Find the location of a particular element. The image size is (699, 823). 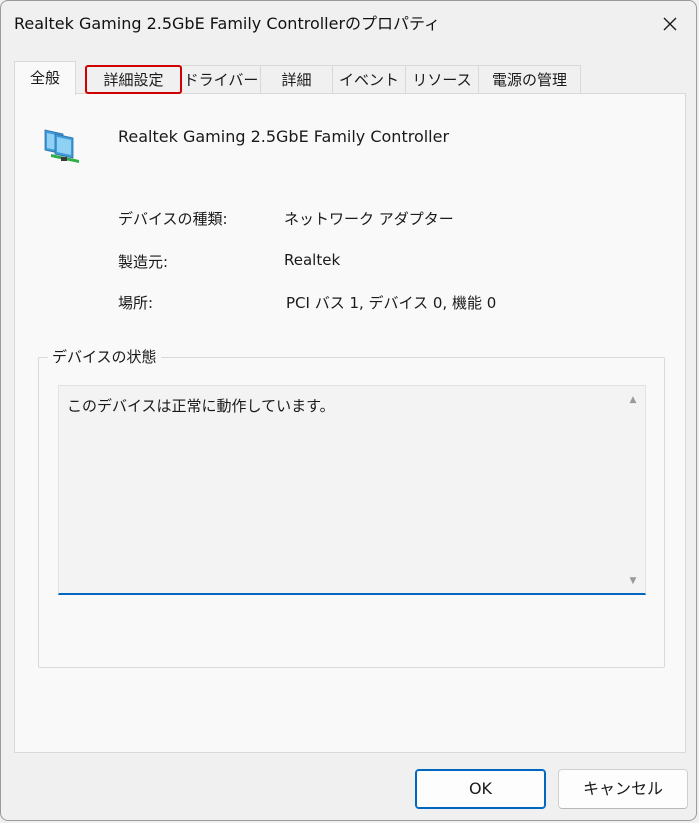

network-adapter-icon is located at coordinates (61, 146).